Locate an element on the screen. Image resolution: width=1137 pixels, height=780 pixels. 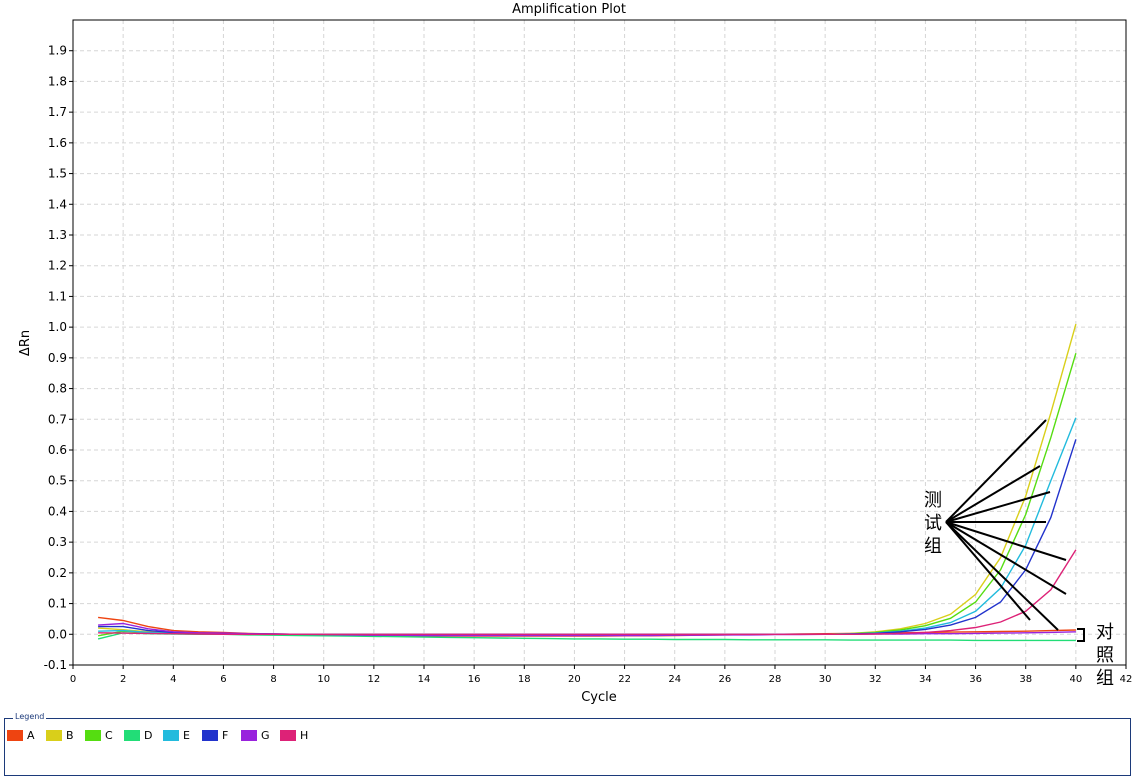
legend-item-a: A is located at coordinates (26, 735).